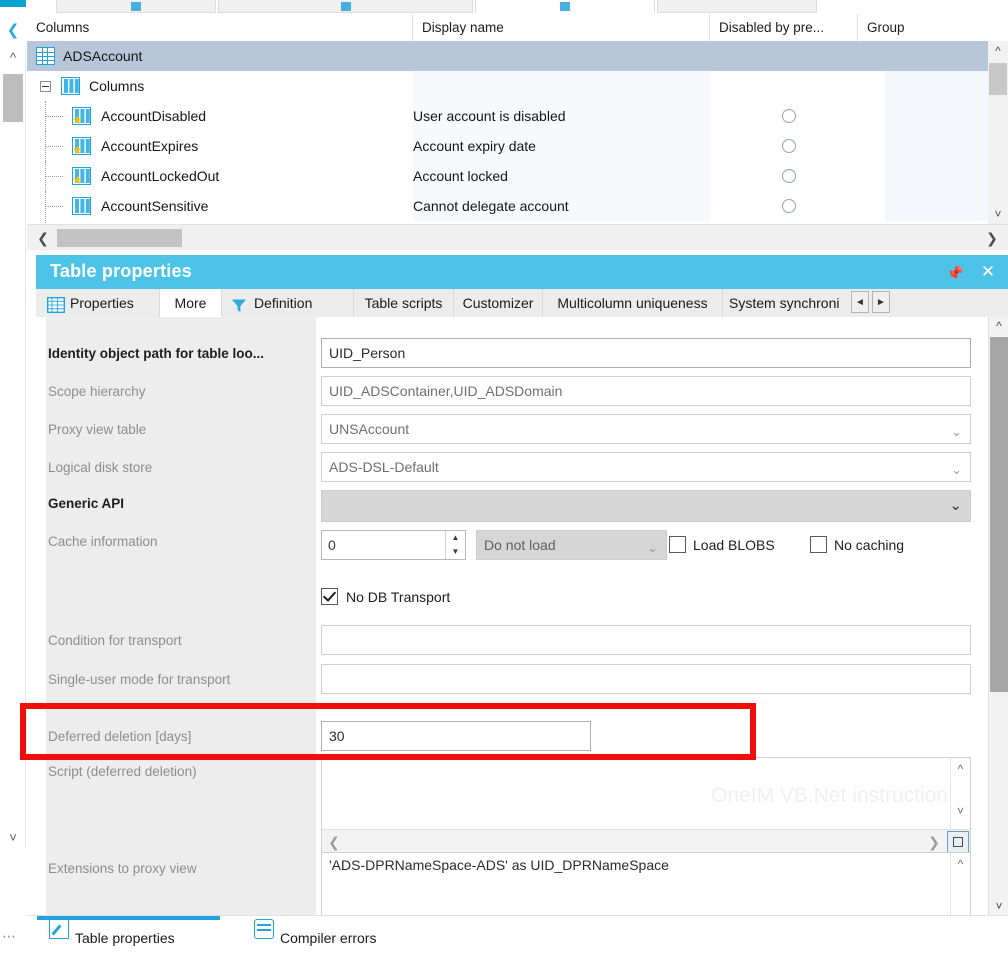 The height and width of the screenshot is (961, 1008). I want to click on collapse-left-icon: ❮, so click(13, 31).